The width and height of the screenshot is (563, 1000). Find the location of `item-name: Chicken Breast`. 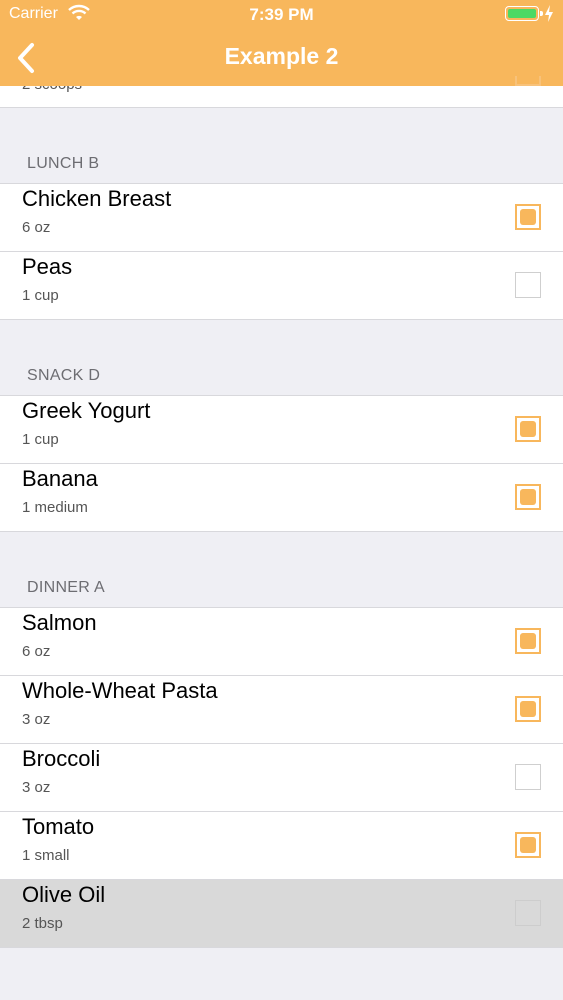

item-name: Chicken Breast is located at coordinates (97, 198).